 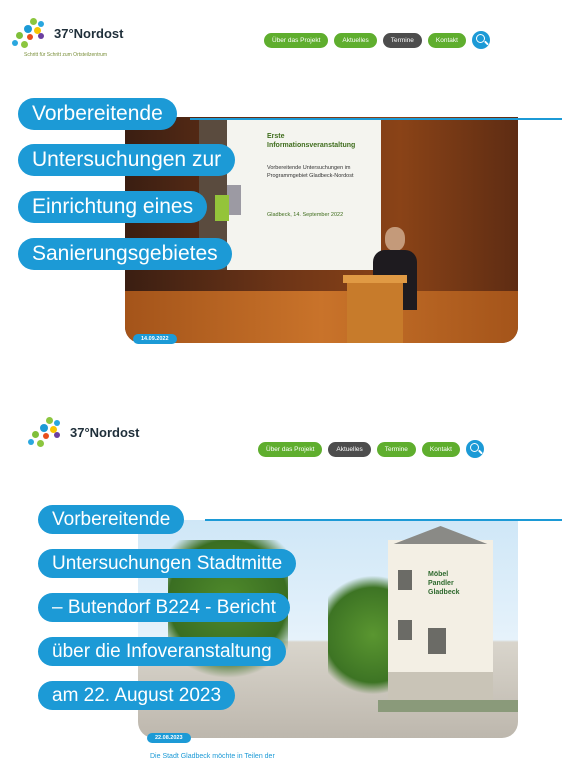 I want to click on speaker-head, so click(x=395, y=239).